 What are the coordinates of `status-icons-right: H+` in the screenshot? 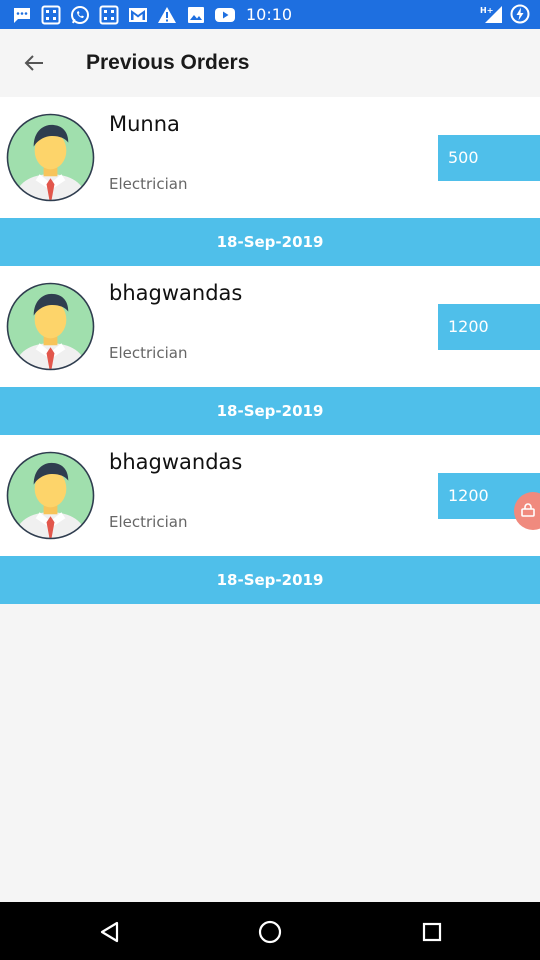 It's located at (502, 14).